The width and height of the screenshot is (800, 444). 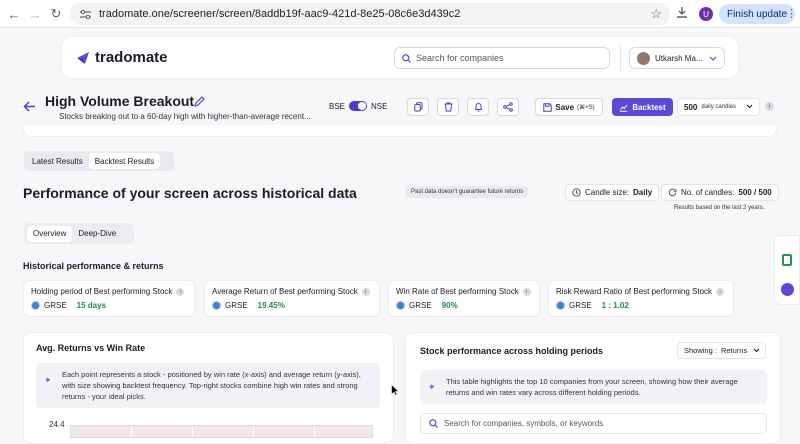 What do you see at coordinates (85, 14) in the screenshot?
I see `site-settings-icon` at bounding box center [85, 14].